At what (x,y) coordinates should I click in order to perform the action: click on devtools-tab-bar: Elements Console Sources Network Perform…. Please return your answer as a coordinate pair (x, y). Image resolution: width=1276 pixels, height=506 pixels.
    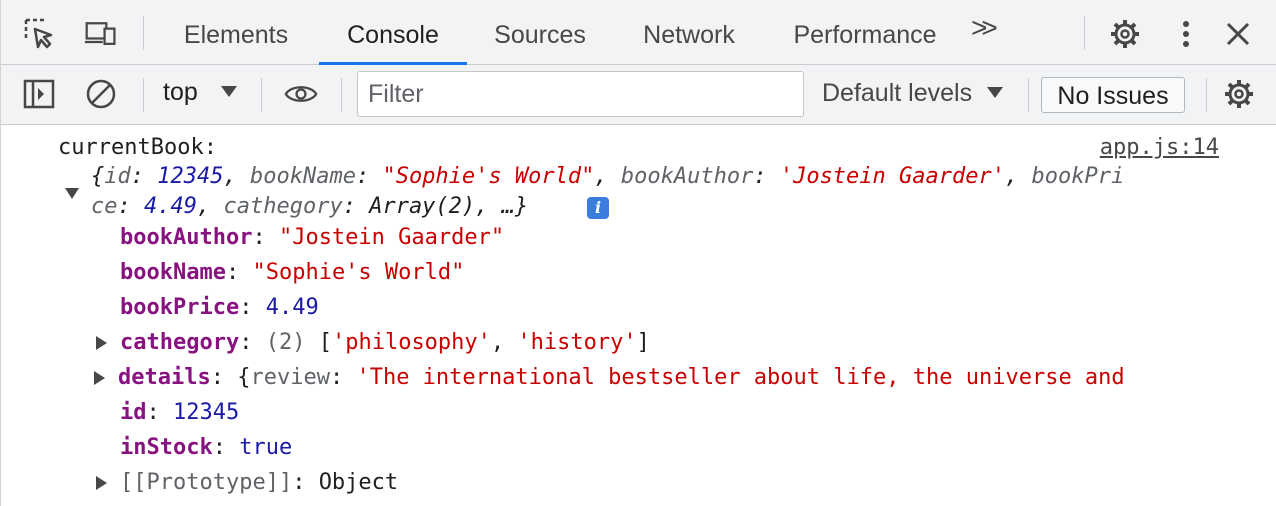
    Looking at the image, I should click on (638, 32).